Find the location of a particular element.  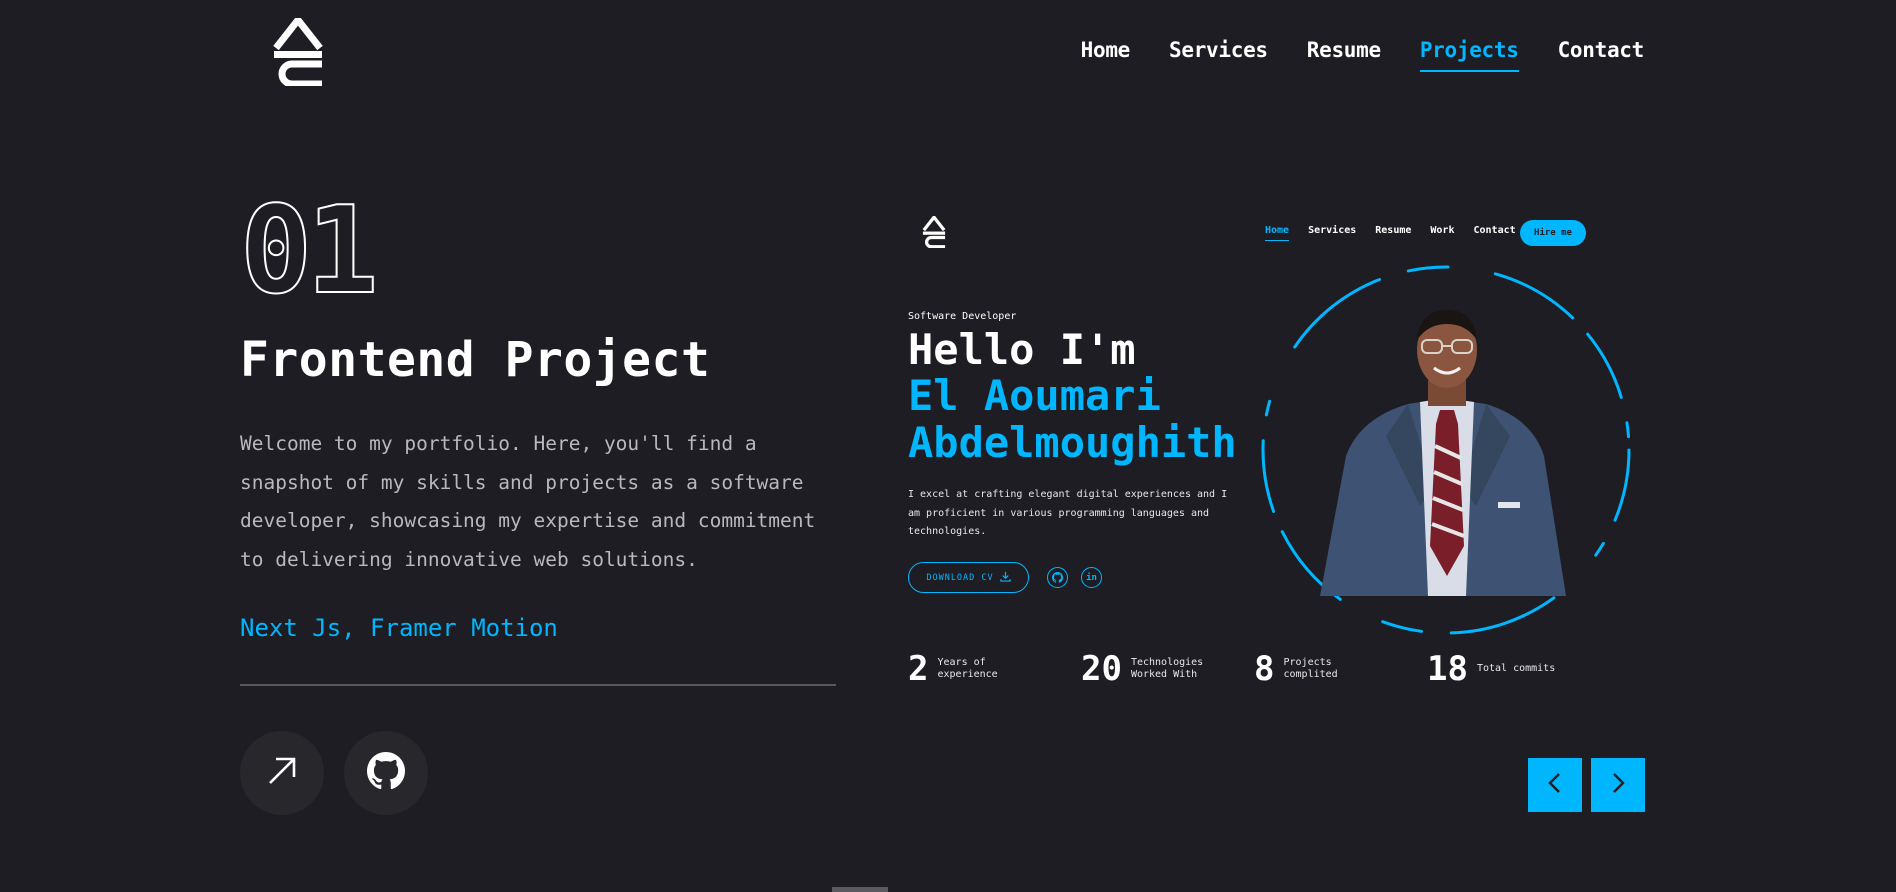

preview-download-cv-button: DOWNLOAD CV is located at coordinates (968, 577).